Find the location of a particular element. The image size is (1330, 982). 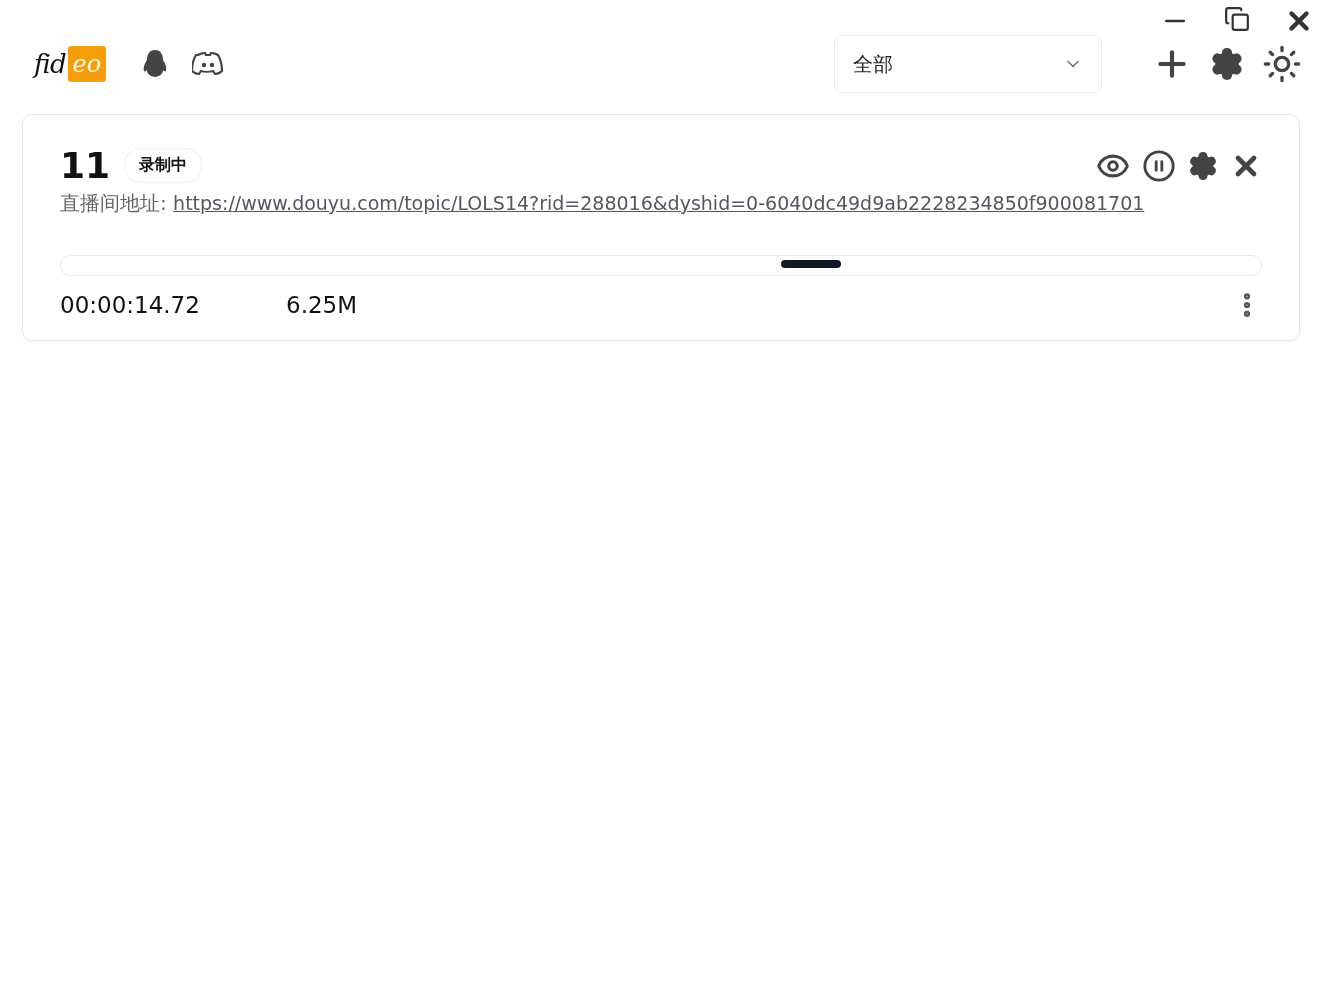

size-text: 6.25M is located at coordinates (322, 305).